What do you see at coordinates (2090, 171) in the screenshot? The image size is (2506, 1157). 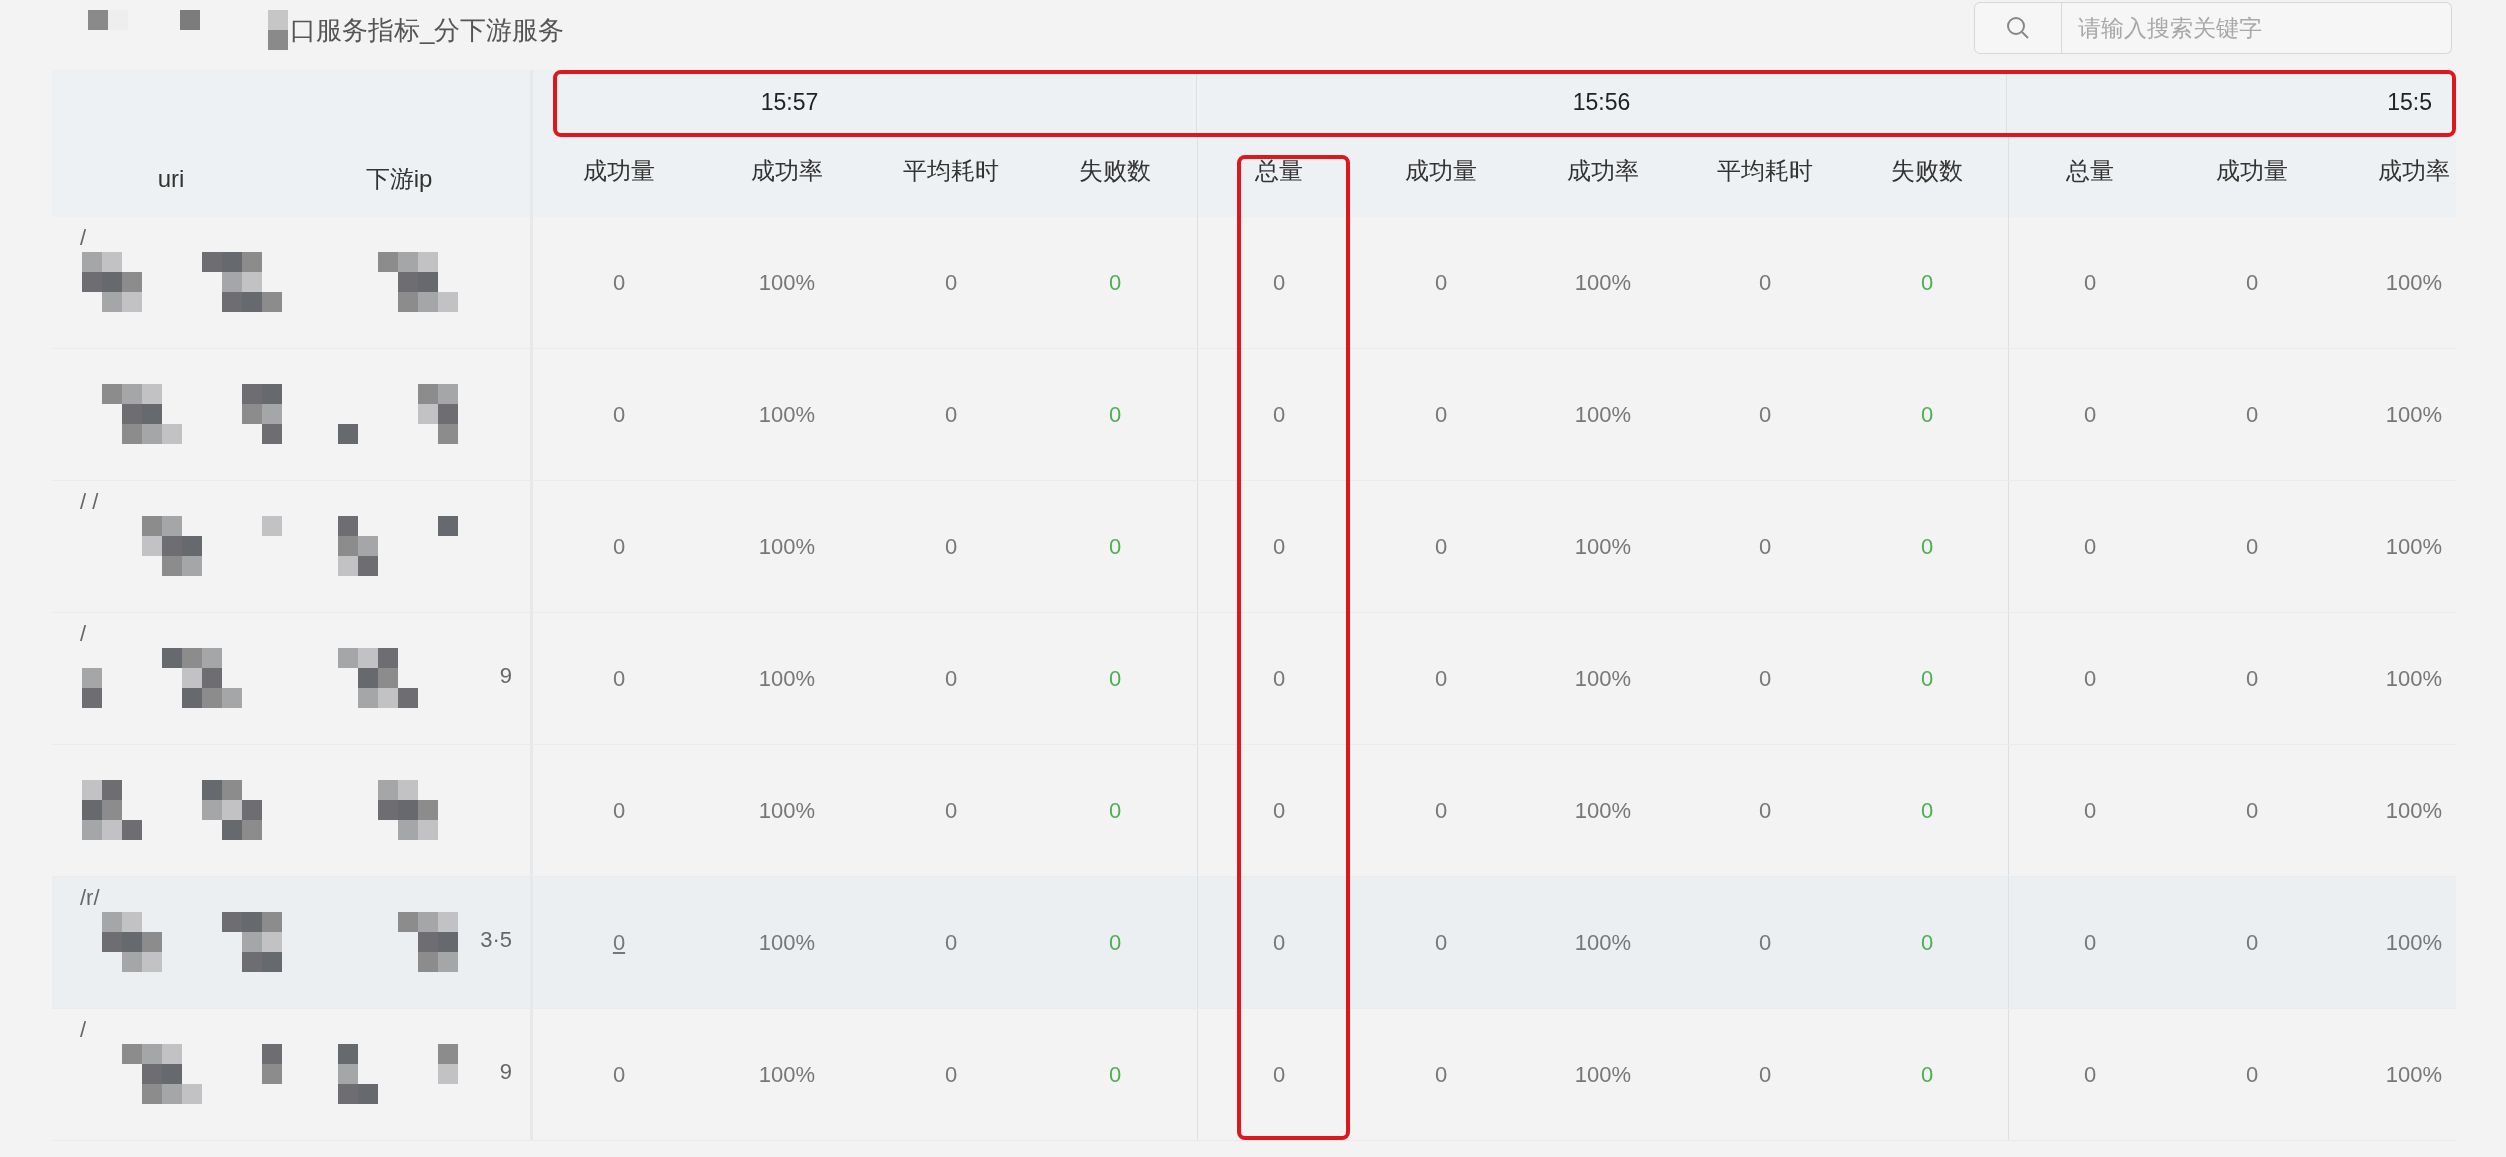 I see `column-header: 总量` at bounding box center [2090, 171].